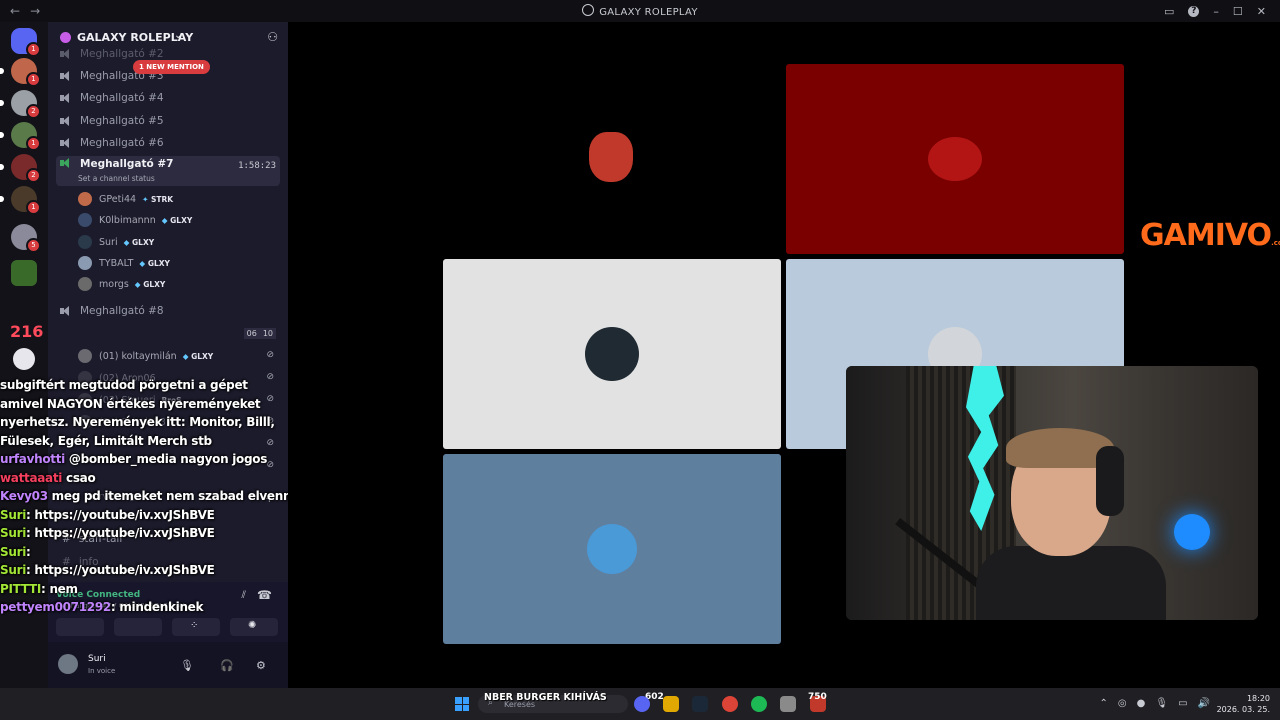  Describe the element at coordinates (108, 242) in the screenshot. I see `voice-user-name: Suri` at that location.